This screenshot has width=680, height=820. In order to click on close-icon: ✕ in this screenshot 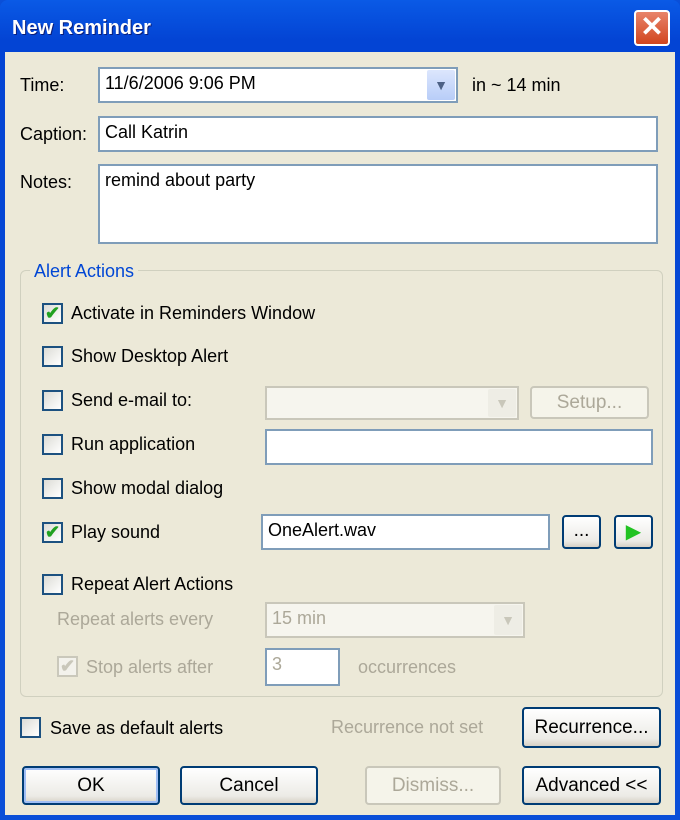, I will do `click(652, 26)`.